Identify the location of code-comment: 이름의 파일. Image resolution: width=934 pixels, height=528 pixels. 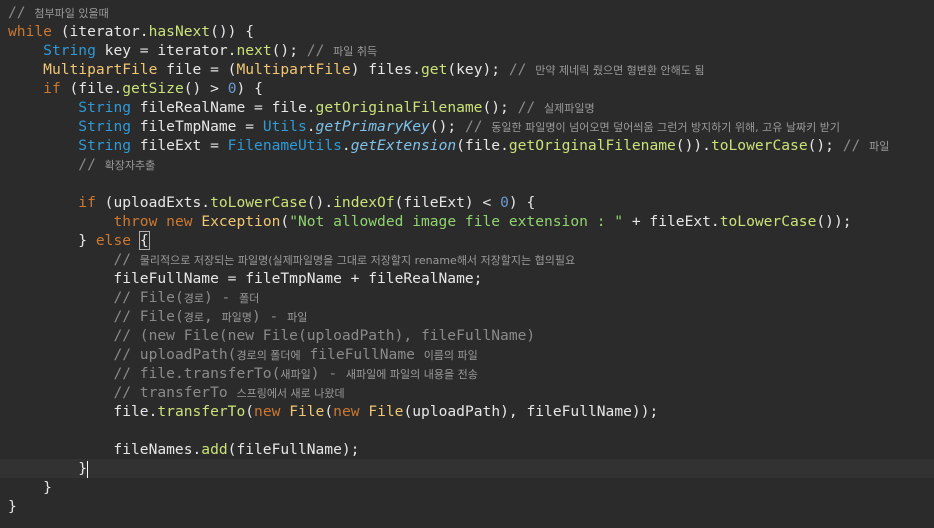
(450, 355).